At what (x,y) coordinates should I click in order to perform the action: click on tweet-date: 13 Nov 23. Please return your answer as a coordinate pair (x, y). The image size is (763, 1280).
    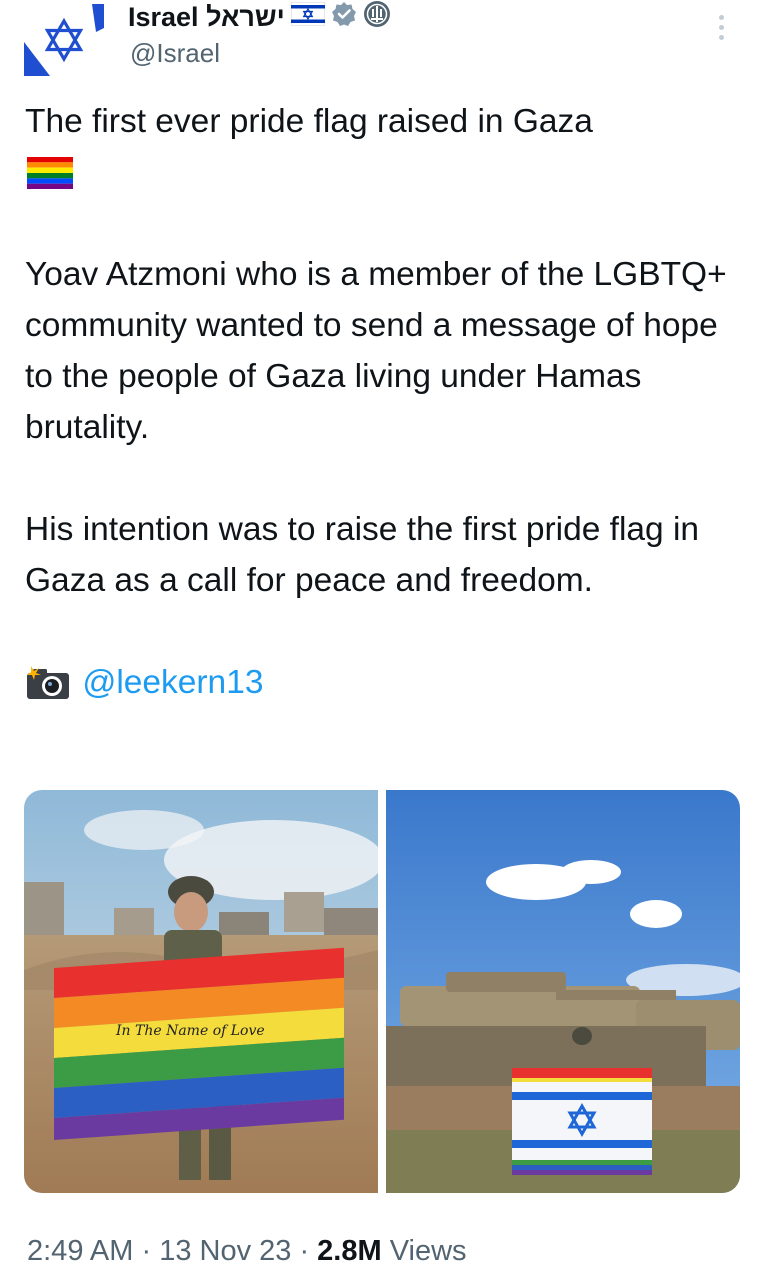
    Looking at the image, I should click on (225, 1251).